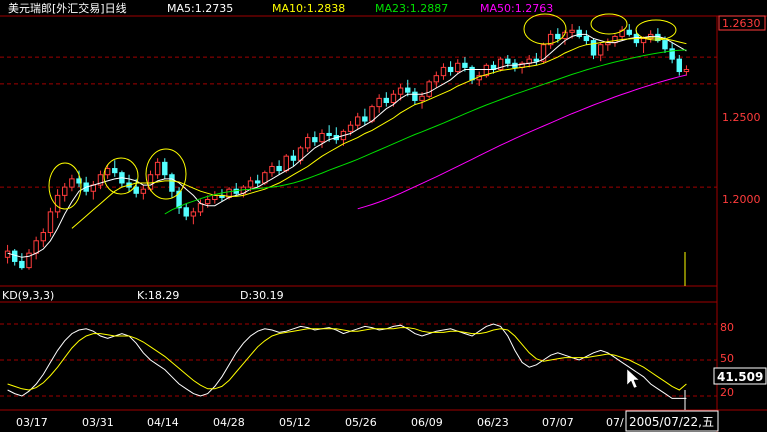 The width and height of the screenshot is (767, 432). Describe the element at coordinates (229, 422) in the screenshot. I see `date-tick-label: 04/28` at that location.